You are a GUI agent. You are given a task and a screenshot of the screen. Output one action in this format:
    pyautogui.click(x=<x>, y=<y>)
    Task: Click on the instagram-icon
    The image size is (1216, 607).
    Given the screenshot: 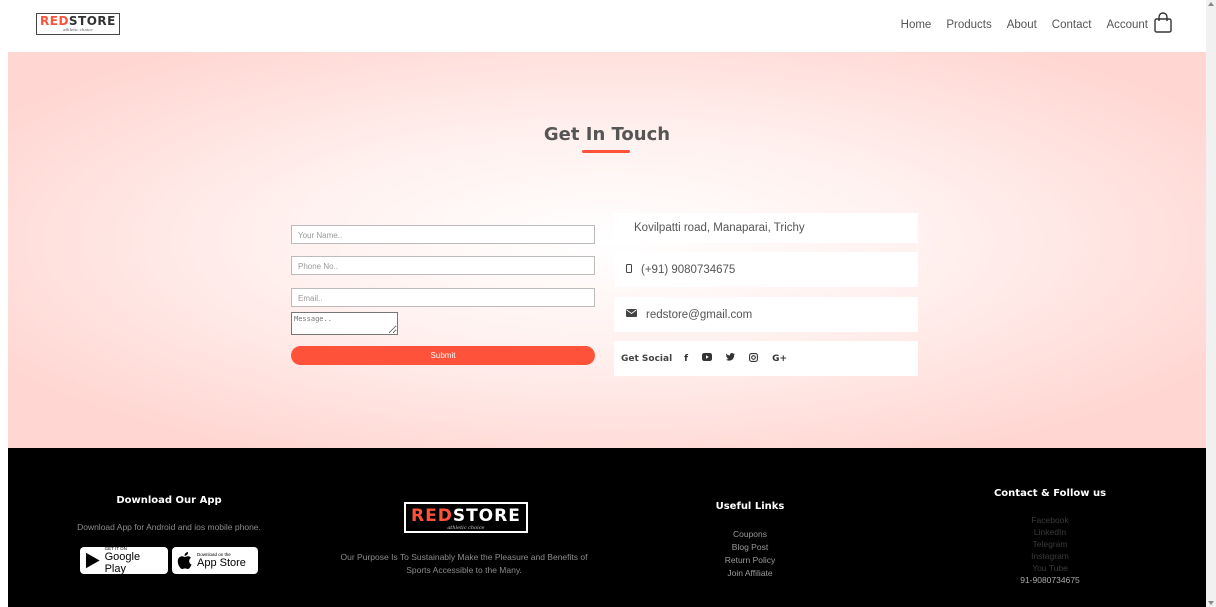 What is the action you would take?
    pyautogui.click(x=754, y=358)
    